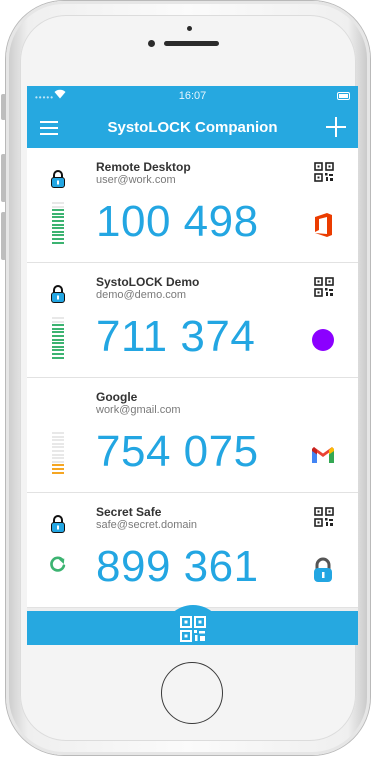 The width and height of the screenshot is (376, 758). I want to click on account-card-systolock-demo: SystoLOCK Demo demo@demo.com 711 374, so click(192, 320).